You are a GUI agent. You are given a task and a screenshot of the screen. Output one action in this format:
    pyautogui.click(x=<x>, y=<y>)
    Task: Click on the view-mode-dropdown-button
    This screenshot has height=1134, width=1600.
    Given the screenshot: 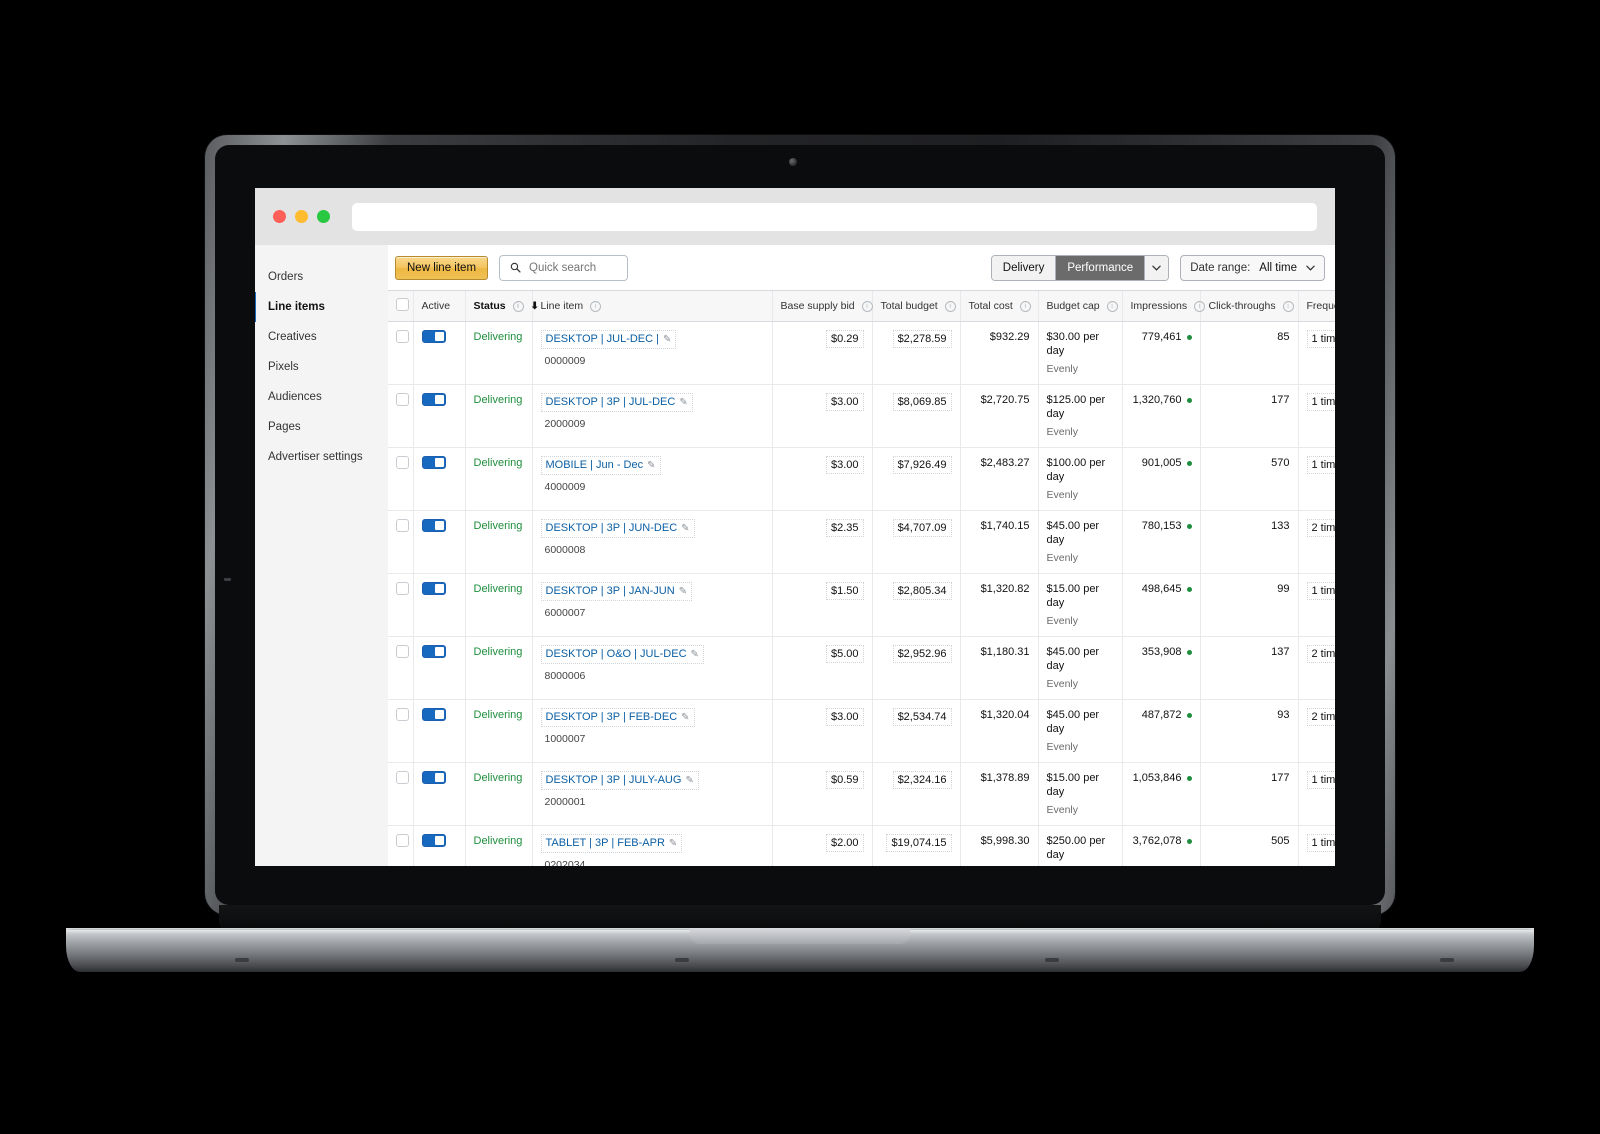 What is the action you would take?
    pyautogui.click(x=1157, y=267)
    